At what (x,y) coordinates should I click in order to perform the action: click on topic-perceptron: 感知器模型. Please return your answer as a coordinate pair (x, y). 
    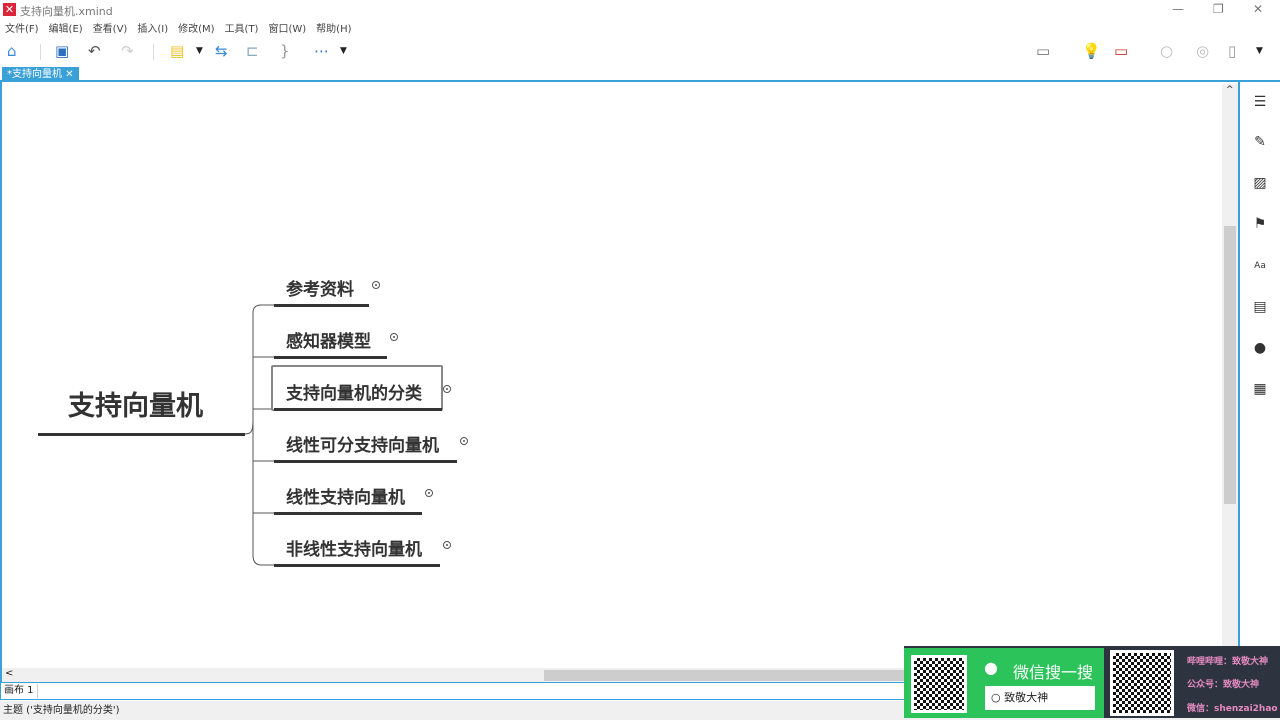
    Looking at the image, I should click on (328, 339).